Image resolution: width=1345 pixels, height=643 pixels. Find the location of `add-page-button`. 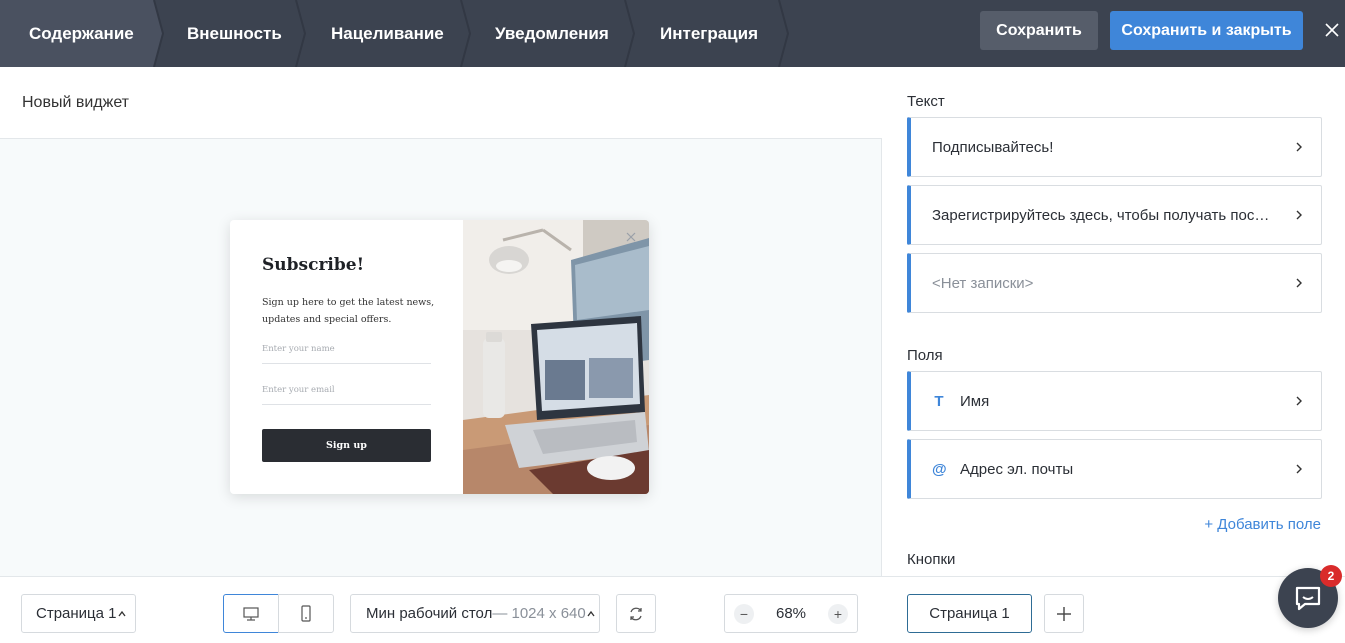

add-page-button is located at coordinates (1064, 613).